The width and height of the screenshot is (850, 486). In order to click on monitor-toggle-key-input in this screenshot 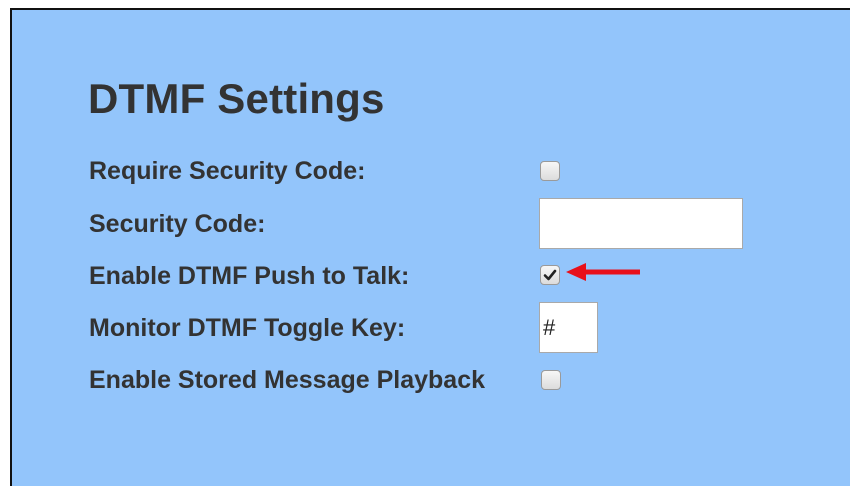, I will do `click(568, 327)`.